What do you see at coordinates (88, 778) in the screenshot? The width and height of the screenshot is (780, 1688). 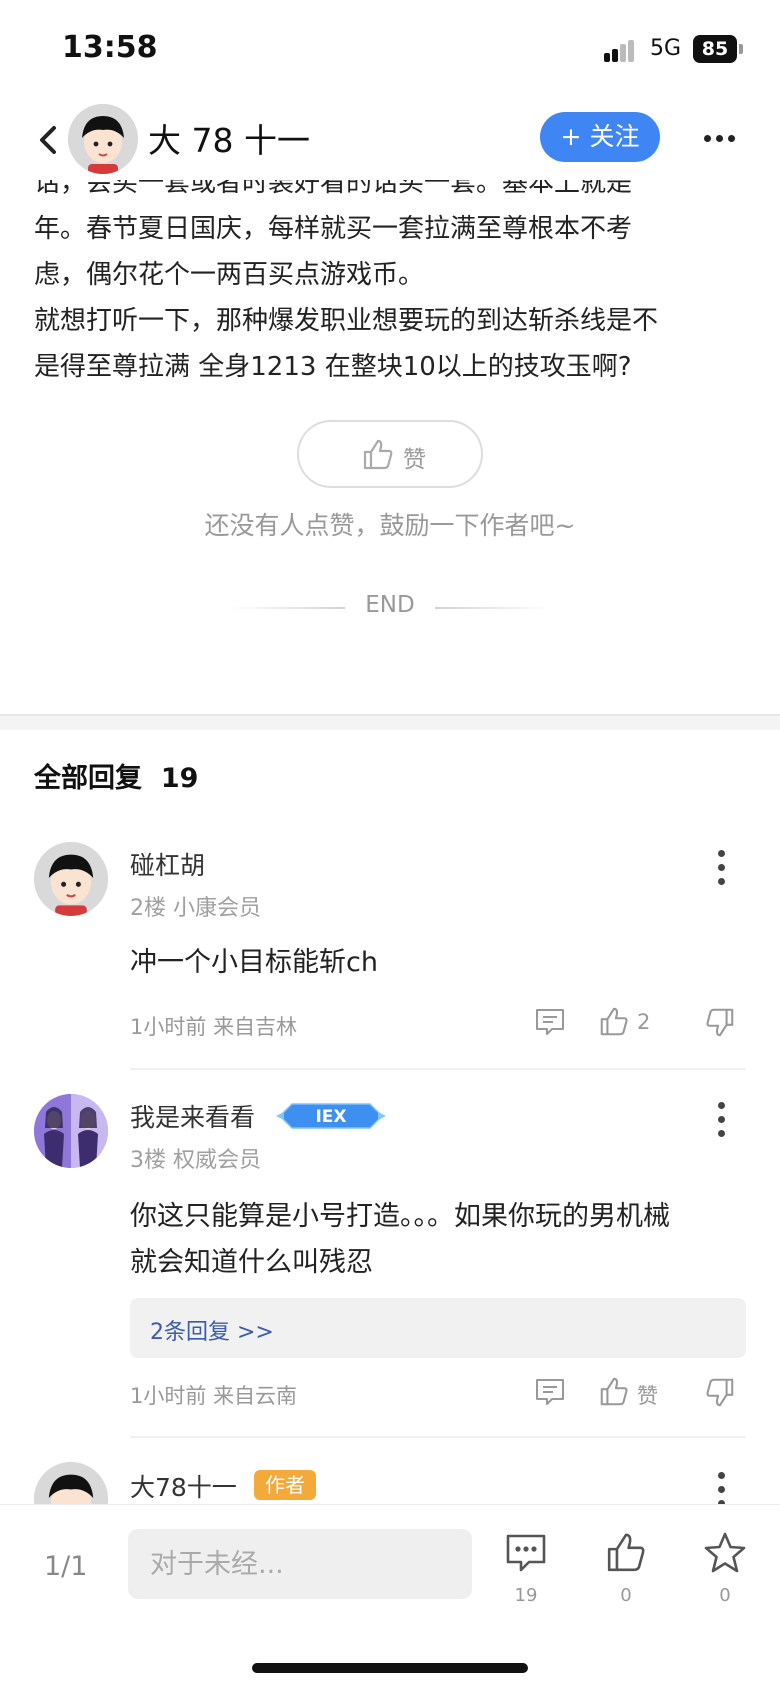 I see `replies-label: 全部回复` at bounding box center [88, 778].